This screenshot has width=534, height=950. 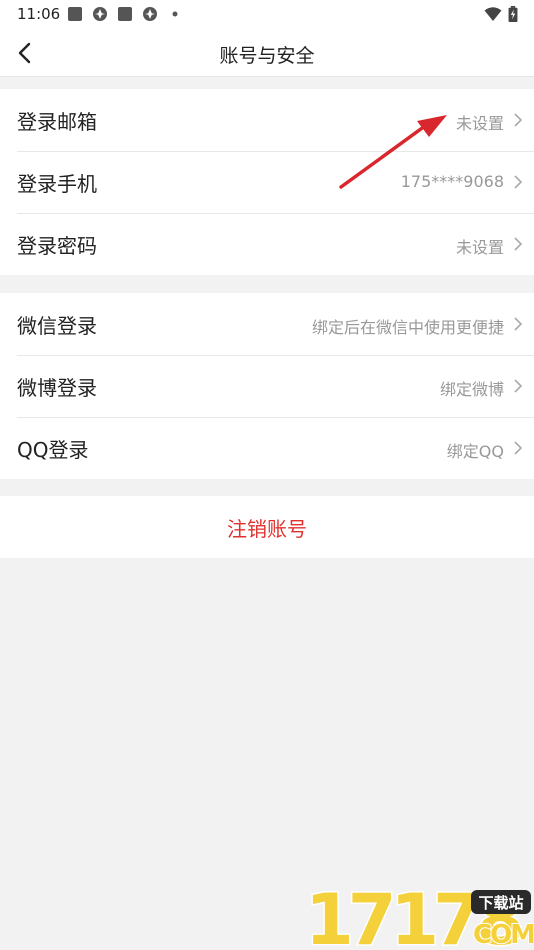 I want to click on row-label: QQ登录, so click(x=53, y=450).